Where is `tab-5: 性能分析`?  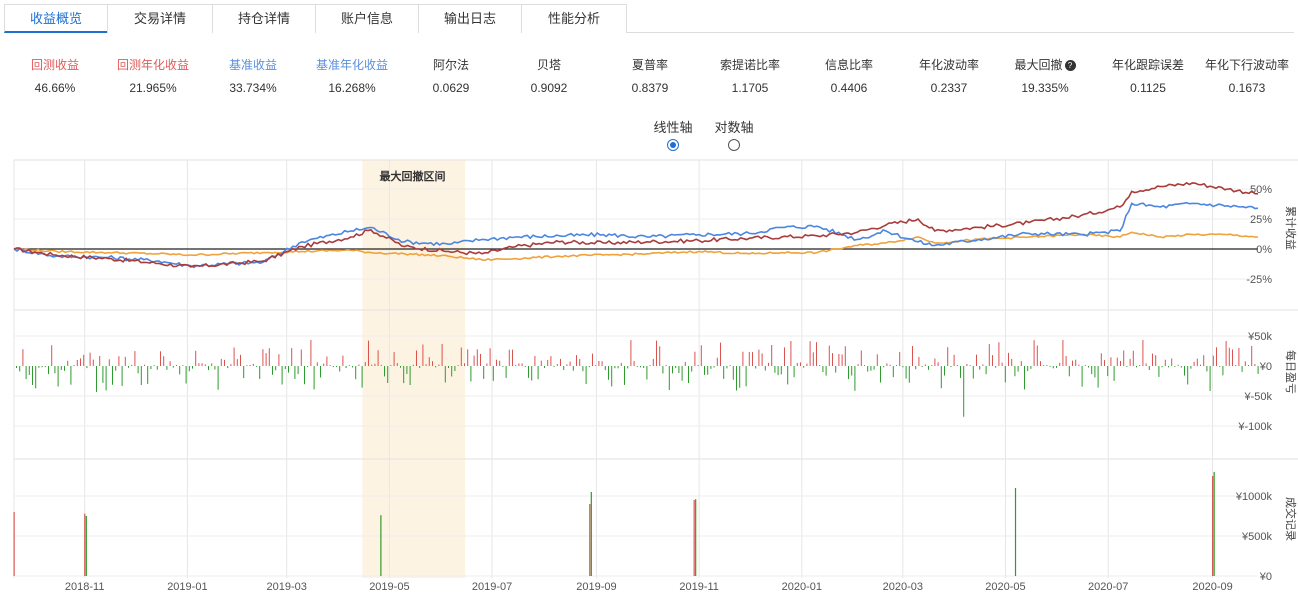 tab-5: 性能分析 is located at coordinates (574, 18).